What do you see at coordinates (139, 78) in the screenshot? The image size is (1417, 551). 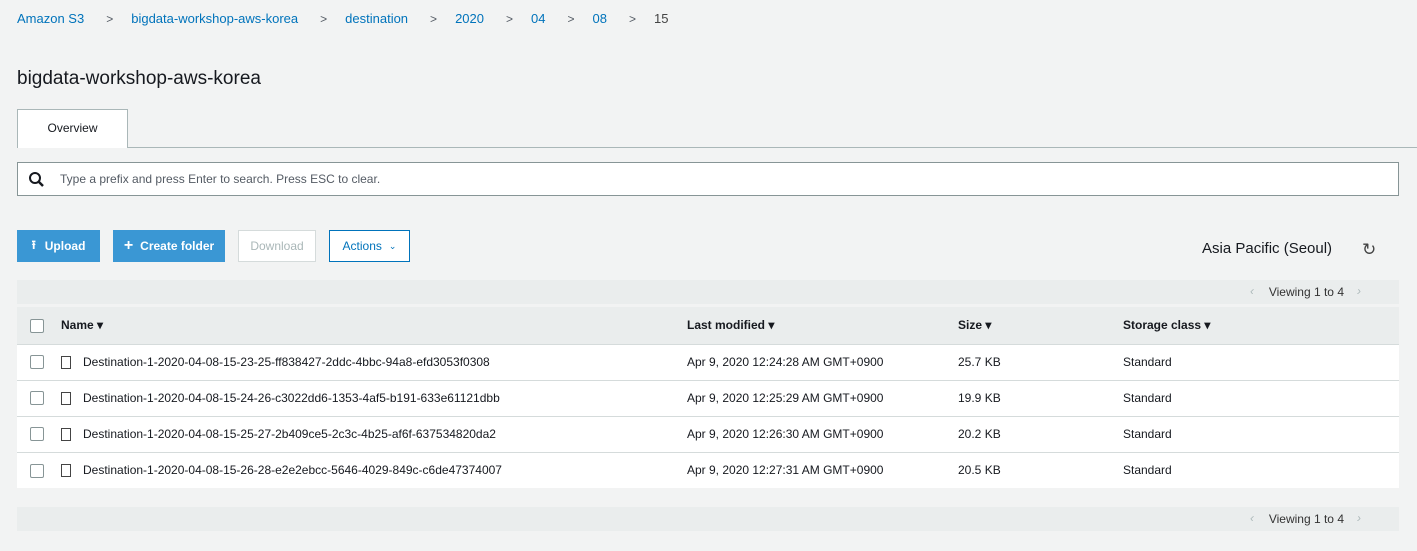 I see `page-title: bigdata-workshop-aws-korea` at bounding box center [139, 78].